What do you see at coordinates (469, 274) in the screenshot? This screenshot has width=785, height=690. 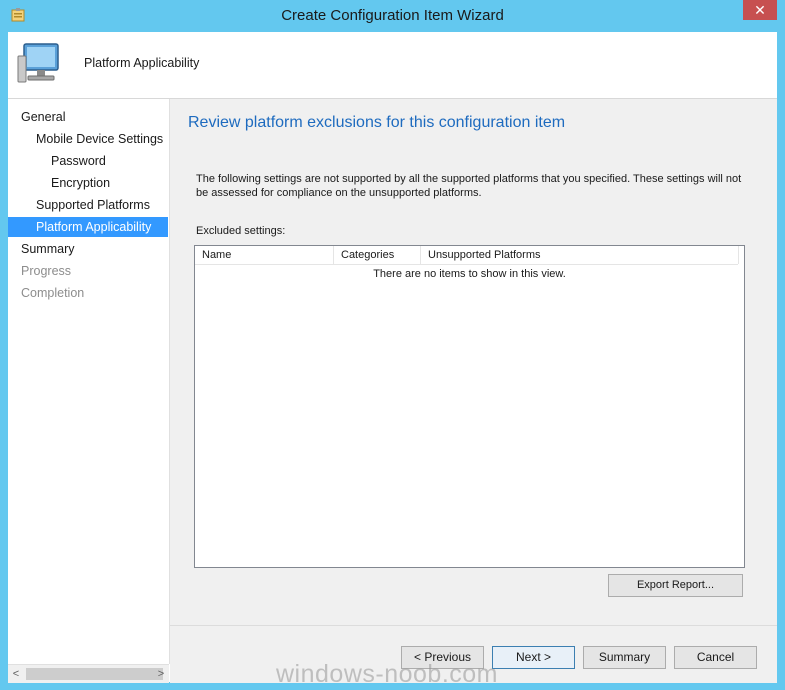 I see `empty-list-message: There are no items to show in this view.` at bounding box center [469, 274].